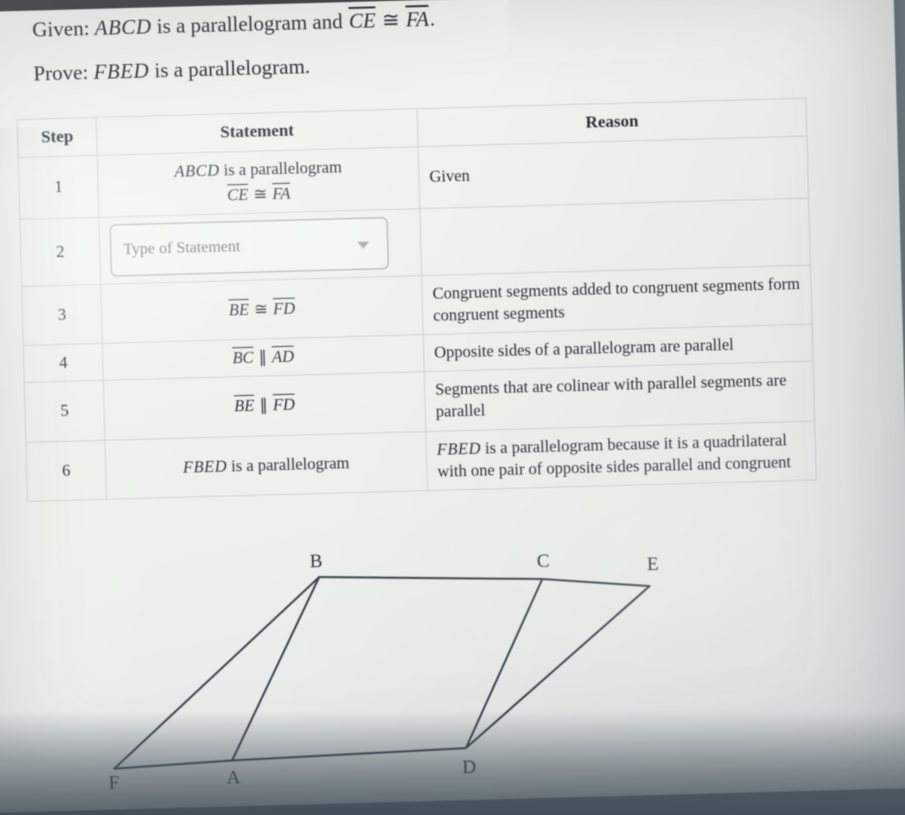  What do you see at coordinates (62, 315) in the screenshot?
I see `step-number: 3` at bounding box center [62, 315].